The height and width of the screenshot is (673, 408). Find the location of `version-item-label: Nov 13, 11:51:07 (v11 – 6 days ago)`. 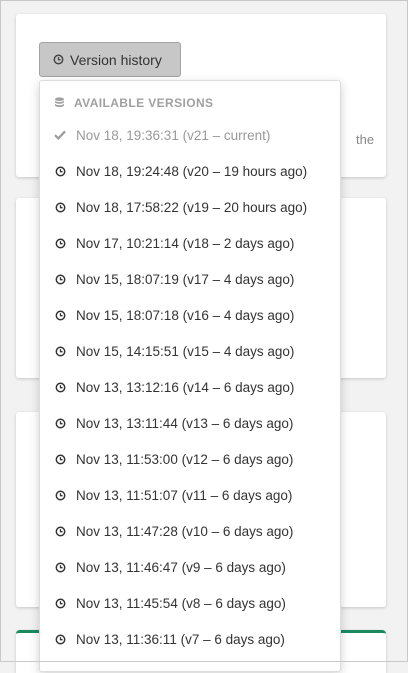

version-item-label: Nov 13, 11:51:07 (v11 – 6 days ago) is located at coordinates (184, 495).